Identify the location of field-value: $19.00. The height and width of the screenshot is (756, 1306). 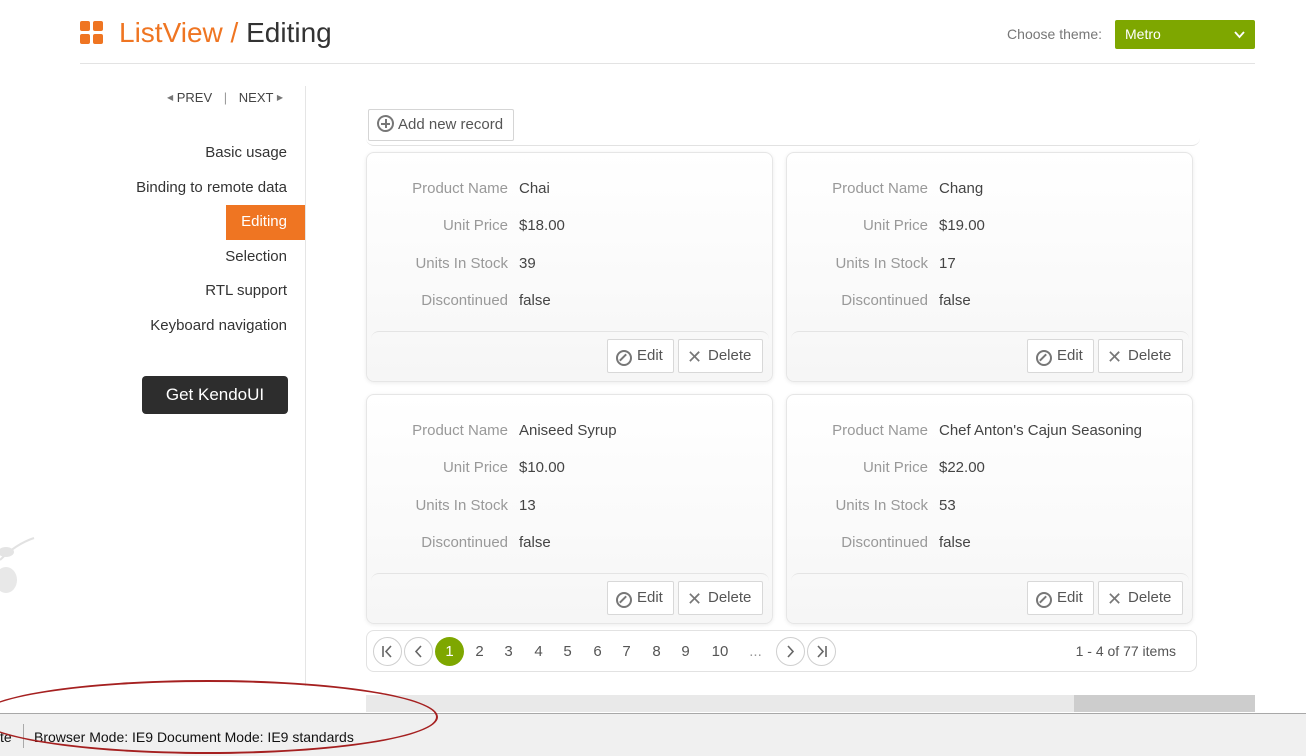
(962, 225).